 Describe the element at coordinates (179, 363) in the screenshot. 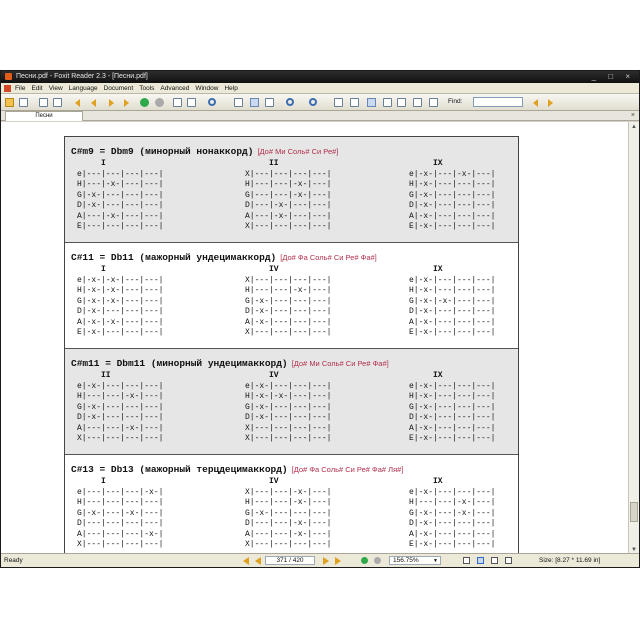

I see `chord-title: C#m11 = Dbm11 (минорный ундецимаккорд)` at that location.